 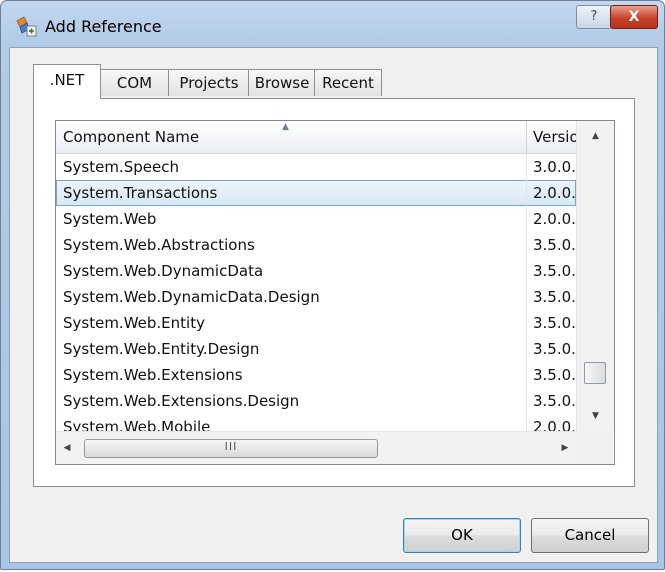 What do you see at coordinates (103, 26) in the screenshot?
I see `window-title: Add Reference` at bounding box center [103, 26].